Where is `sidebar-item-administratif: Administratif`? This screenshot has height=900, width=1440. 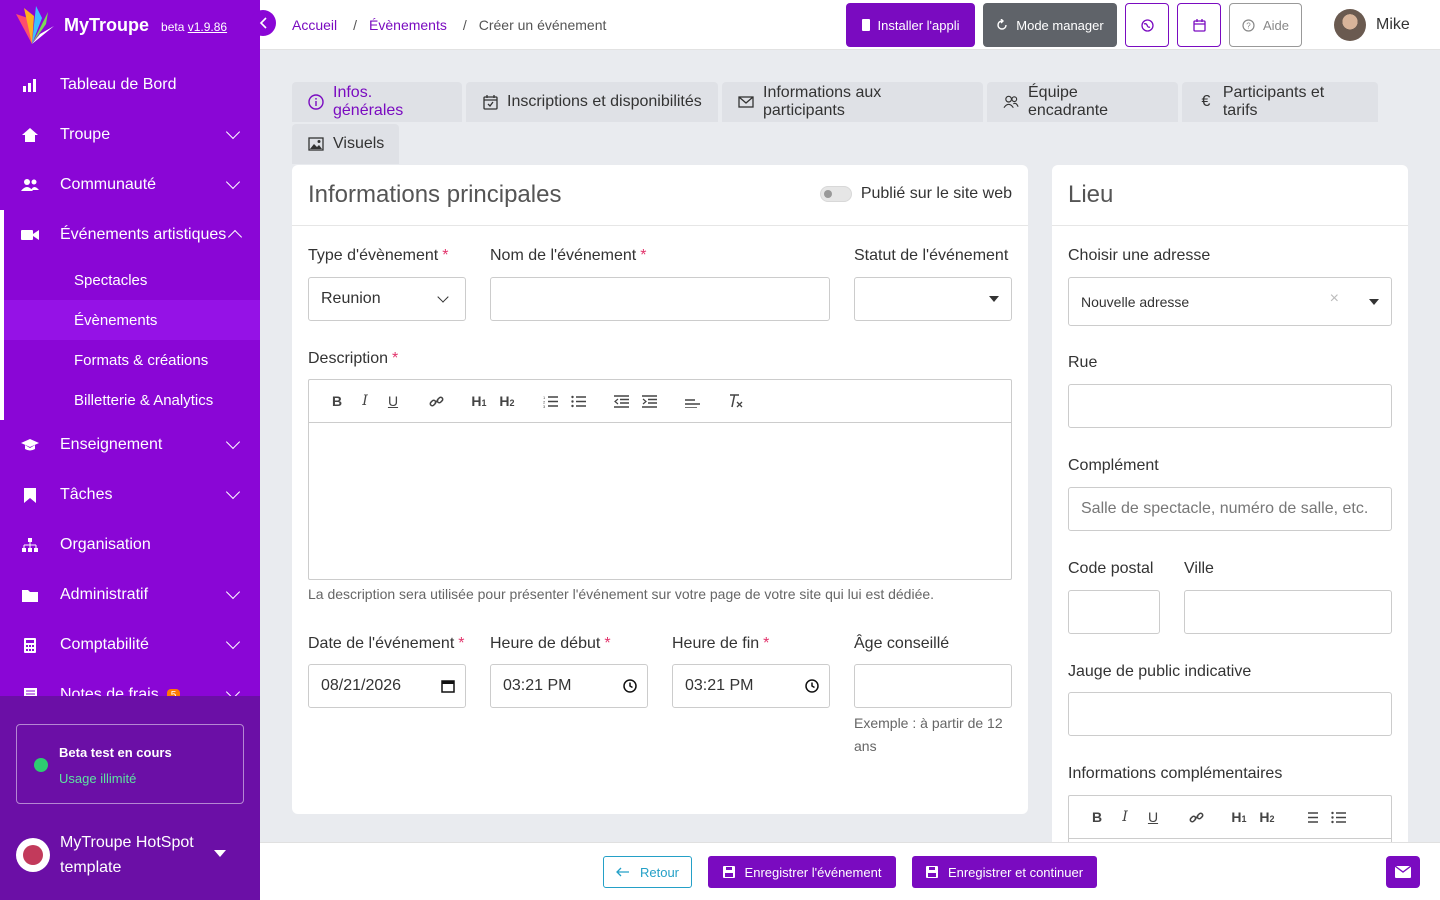 sidebar-item-administratif: Administratif is located at coordinates (130, 595).